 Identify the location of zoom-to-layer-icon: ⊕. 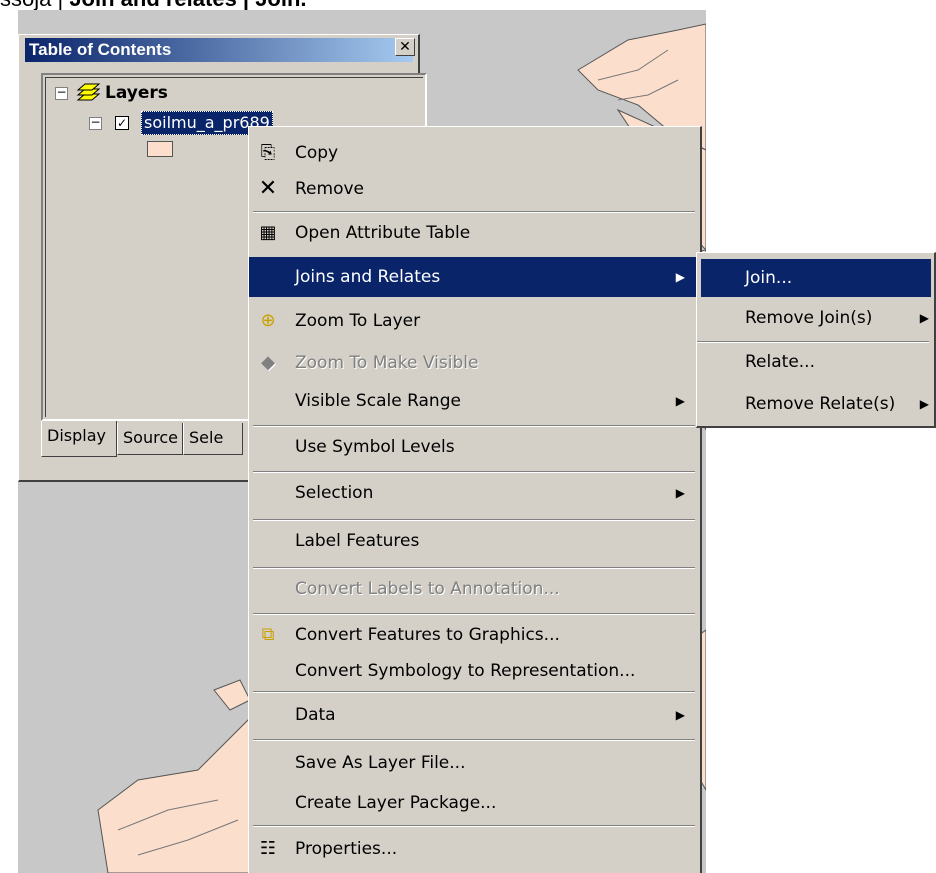
(268, 320).